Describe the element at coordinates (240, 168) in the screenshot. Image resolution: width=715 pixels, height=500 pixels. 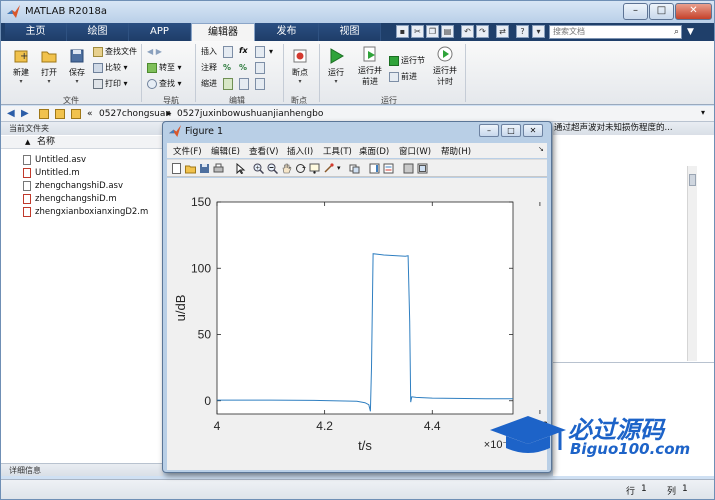
I see `pointer-icon` at that location.